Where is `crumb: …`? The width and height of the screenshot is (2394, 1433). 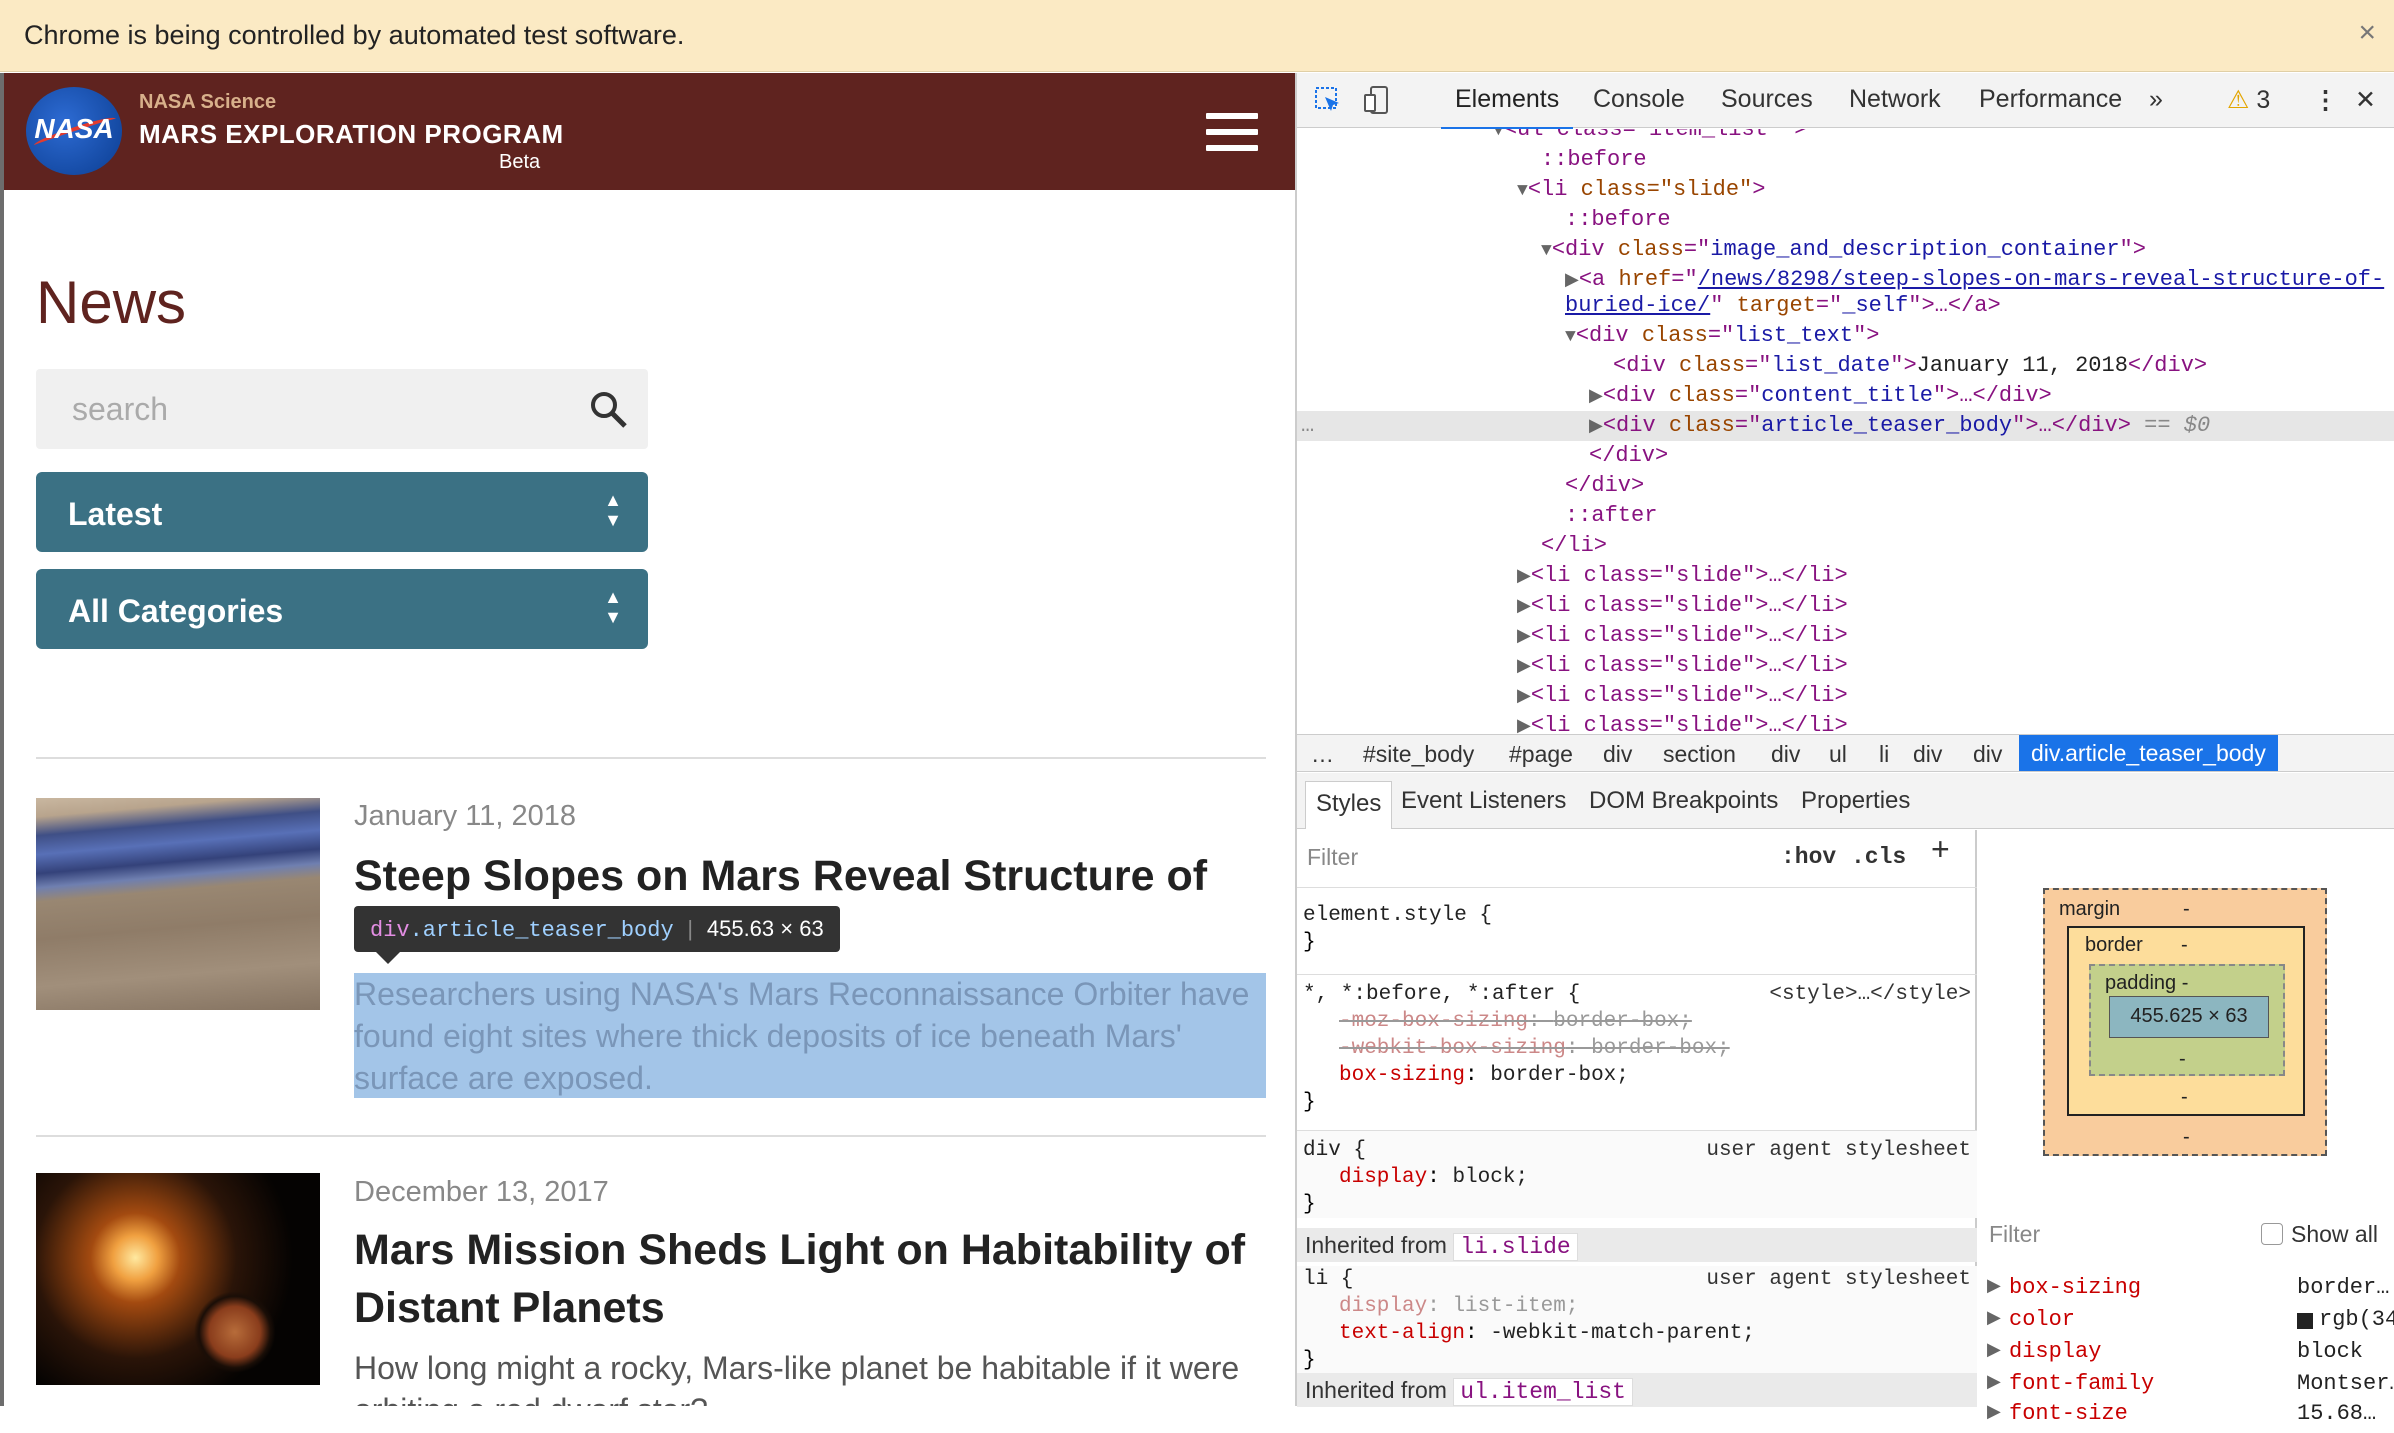 crumb: … is located at coordinates (1322, 754).